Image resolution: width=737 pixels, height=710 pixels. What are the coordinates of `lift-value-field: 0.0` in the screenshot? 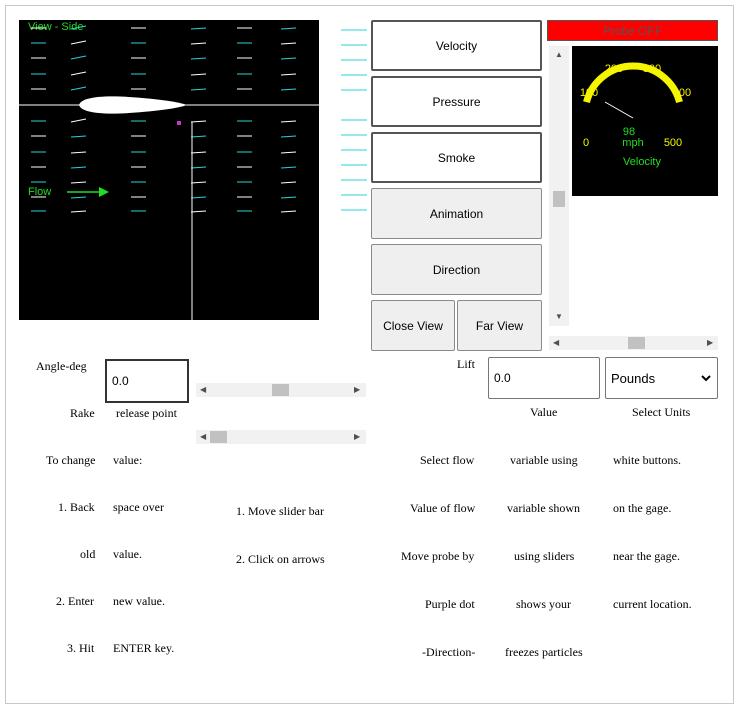 It's located at (544, 378).